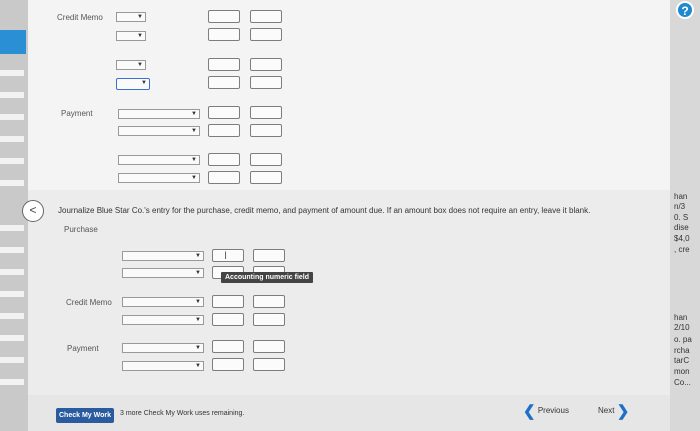  Describe the element at coordinates (13, 42) in the screenshot. I see `sidebar-active-marker` at that location.